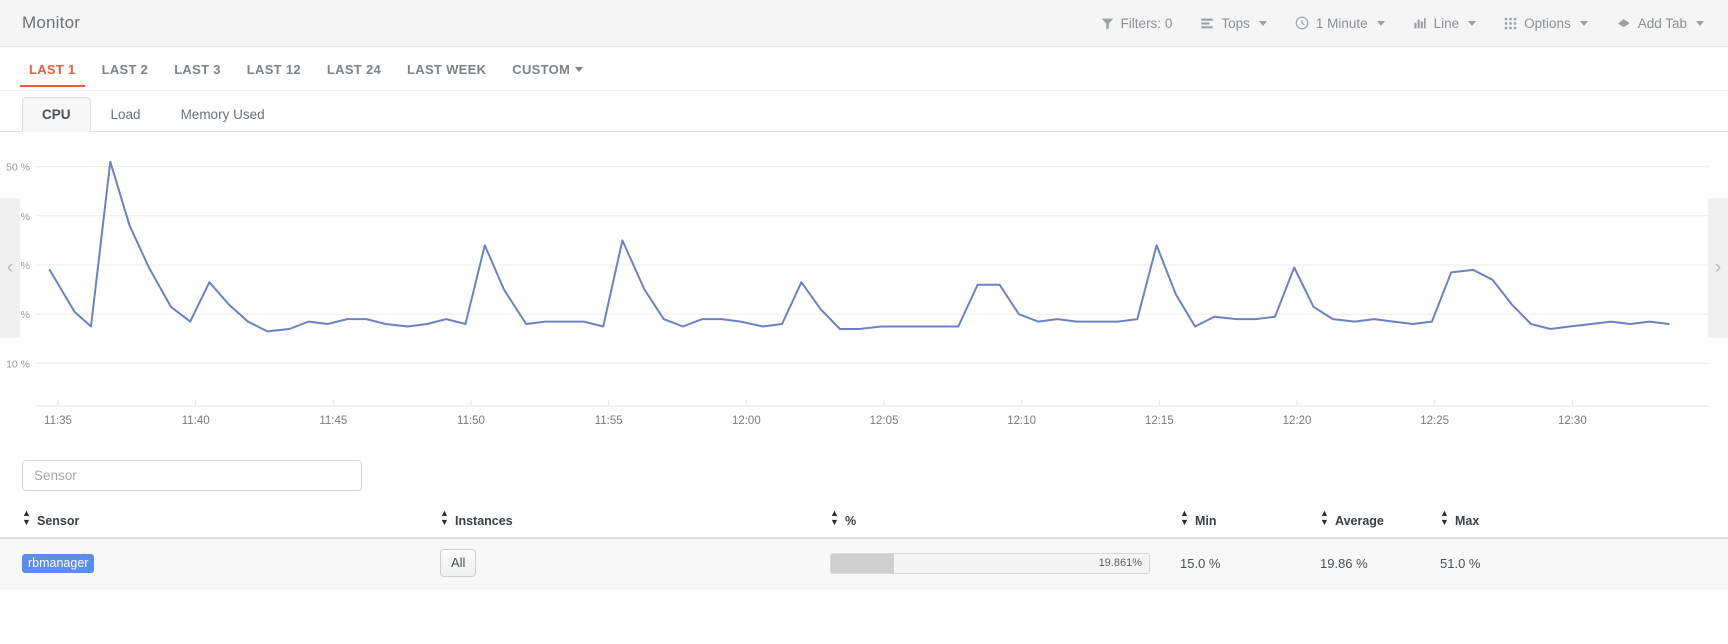  I want to click on x-axis-tick-label: 12:30, so click(1572, 421).